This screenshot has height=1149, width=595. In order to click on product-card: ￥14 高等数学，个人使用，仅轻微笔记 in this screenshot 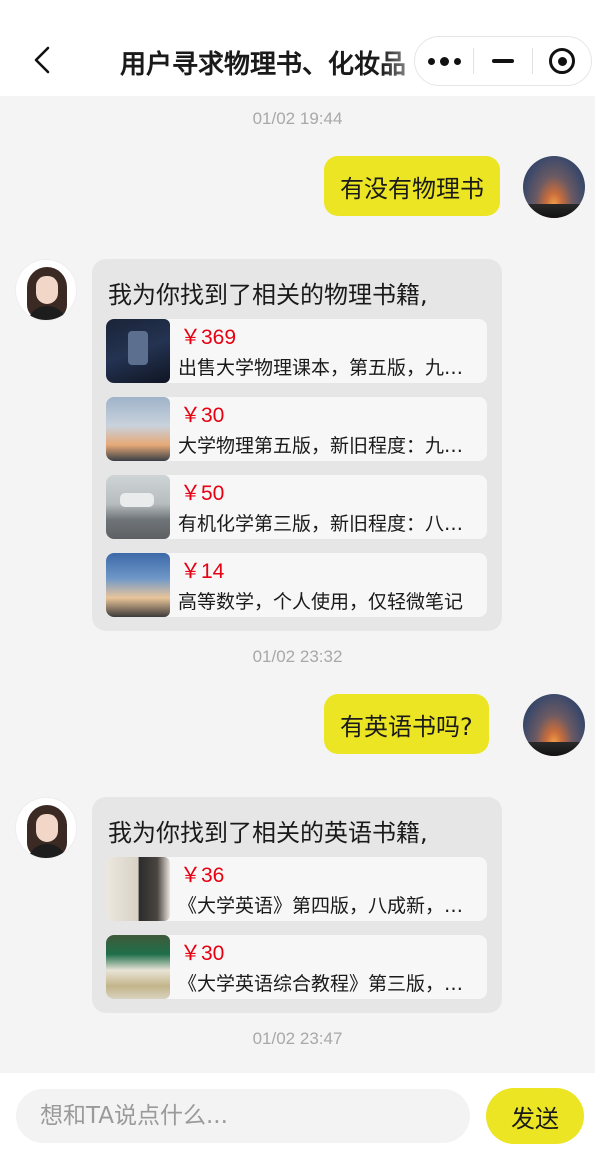, I will do `click(296, 585)`.